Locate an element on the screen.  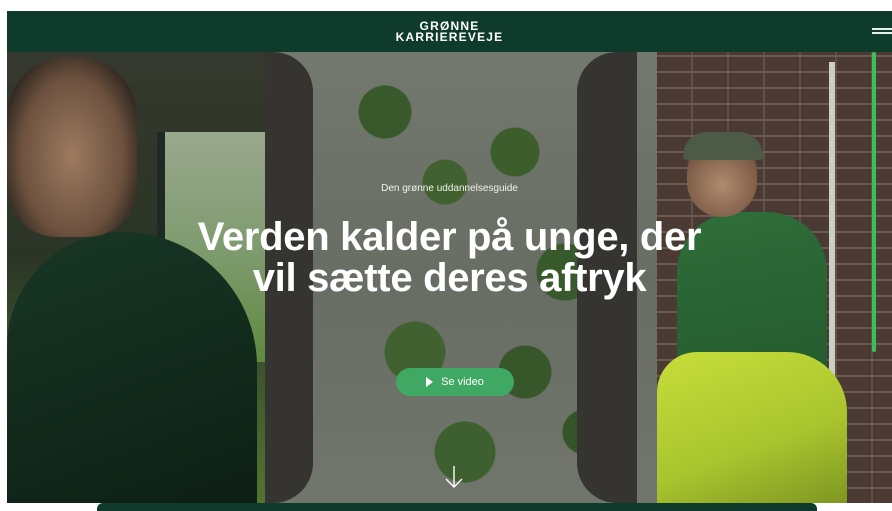
watch-video-label: Se video is located at coordinates (462, 382).